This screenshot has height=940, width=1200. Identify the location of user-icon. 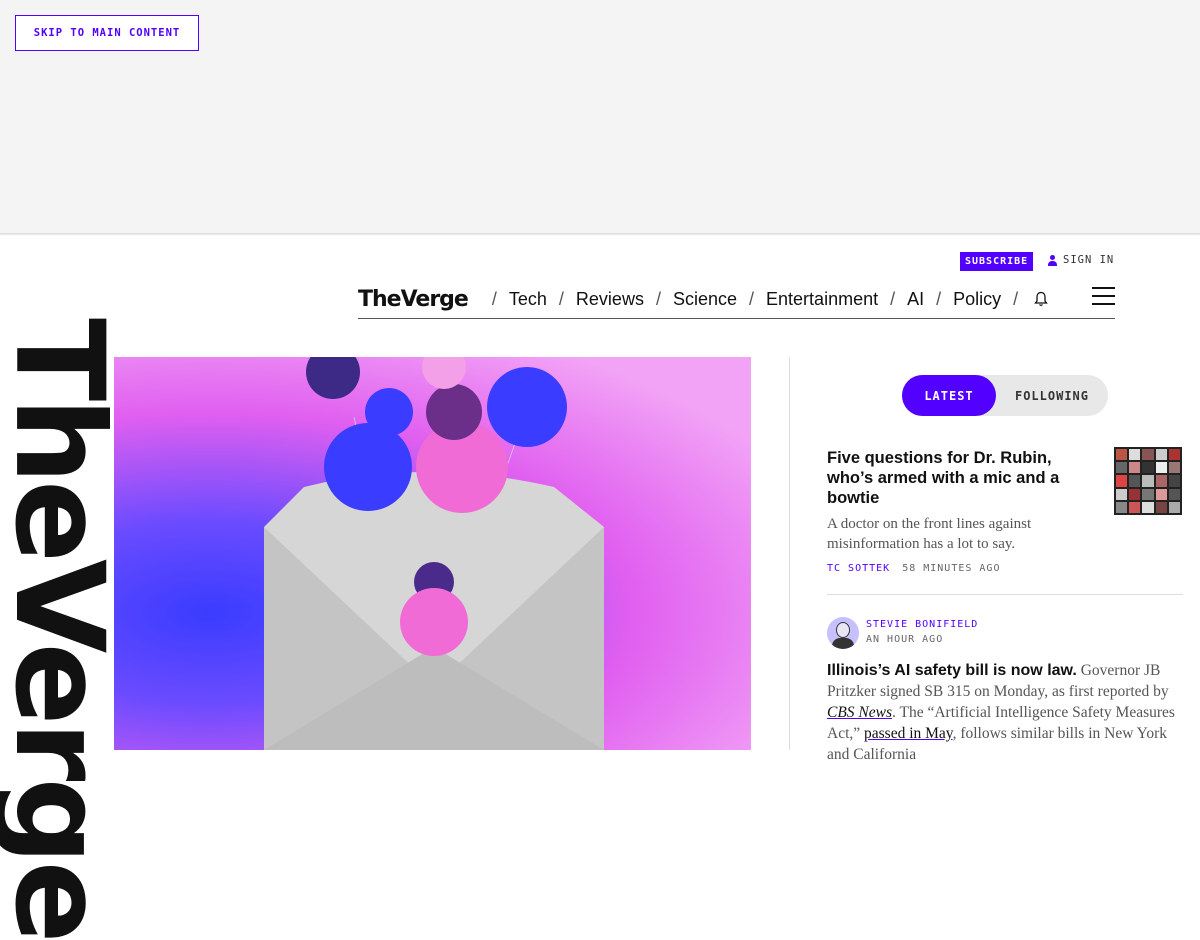
(1052, 260).